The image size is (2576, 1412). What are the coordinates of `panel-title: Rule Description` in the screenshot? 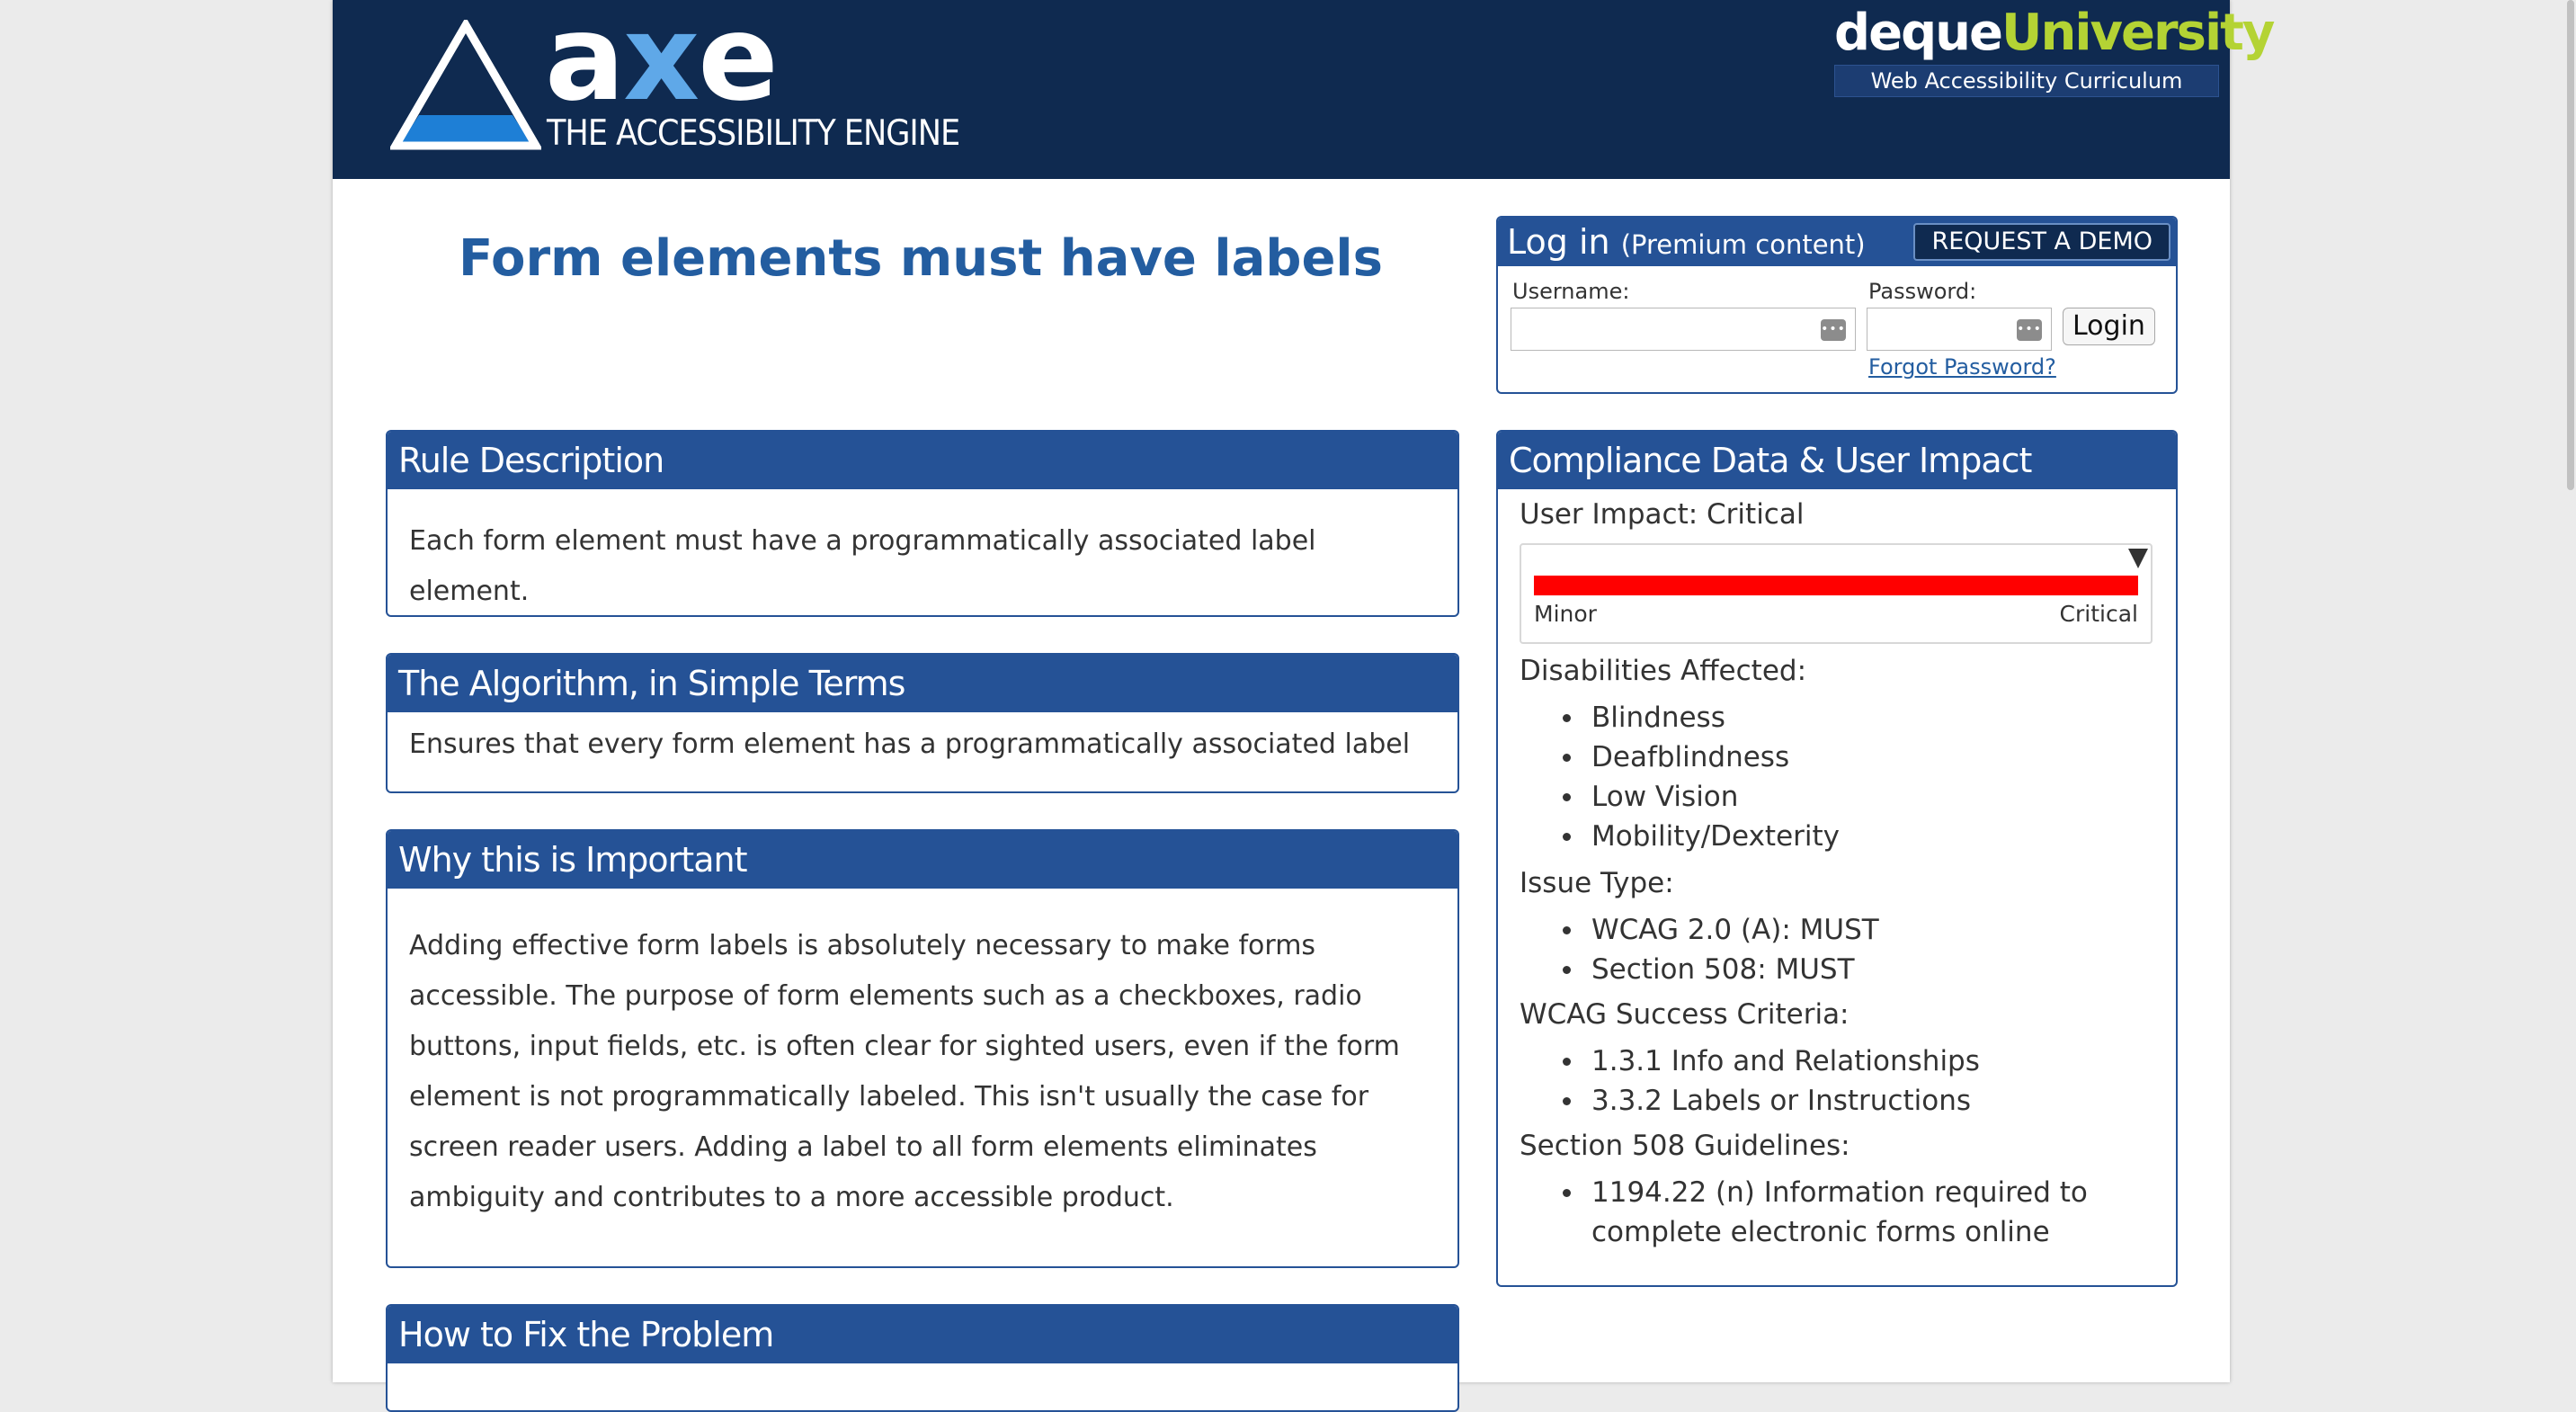 It's located at (923, 460).